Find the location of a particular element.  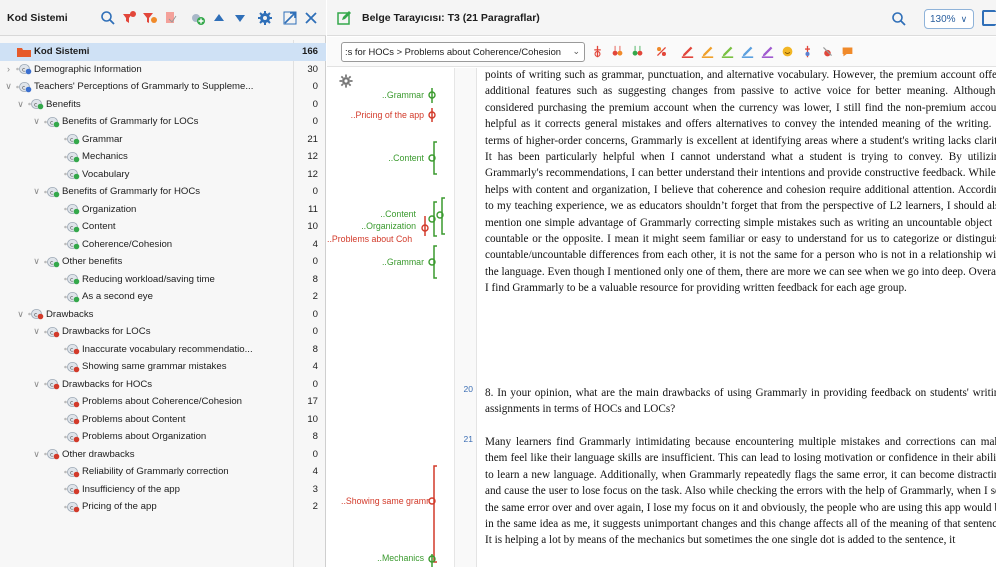

code-tree-row: ∨ c Benefits of Grammarly for HOCs 0 is located at coordinates (163, 192).